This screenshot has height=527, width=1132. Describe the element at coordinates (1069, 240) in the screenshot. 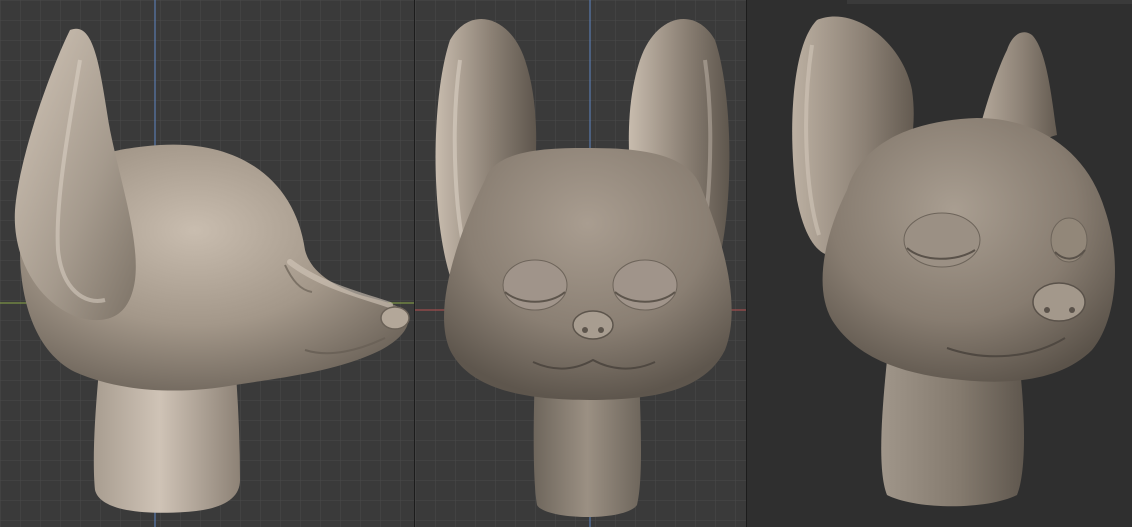

I see `right-eye` at that location.